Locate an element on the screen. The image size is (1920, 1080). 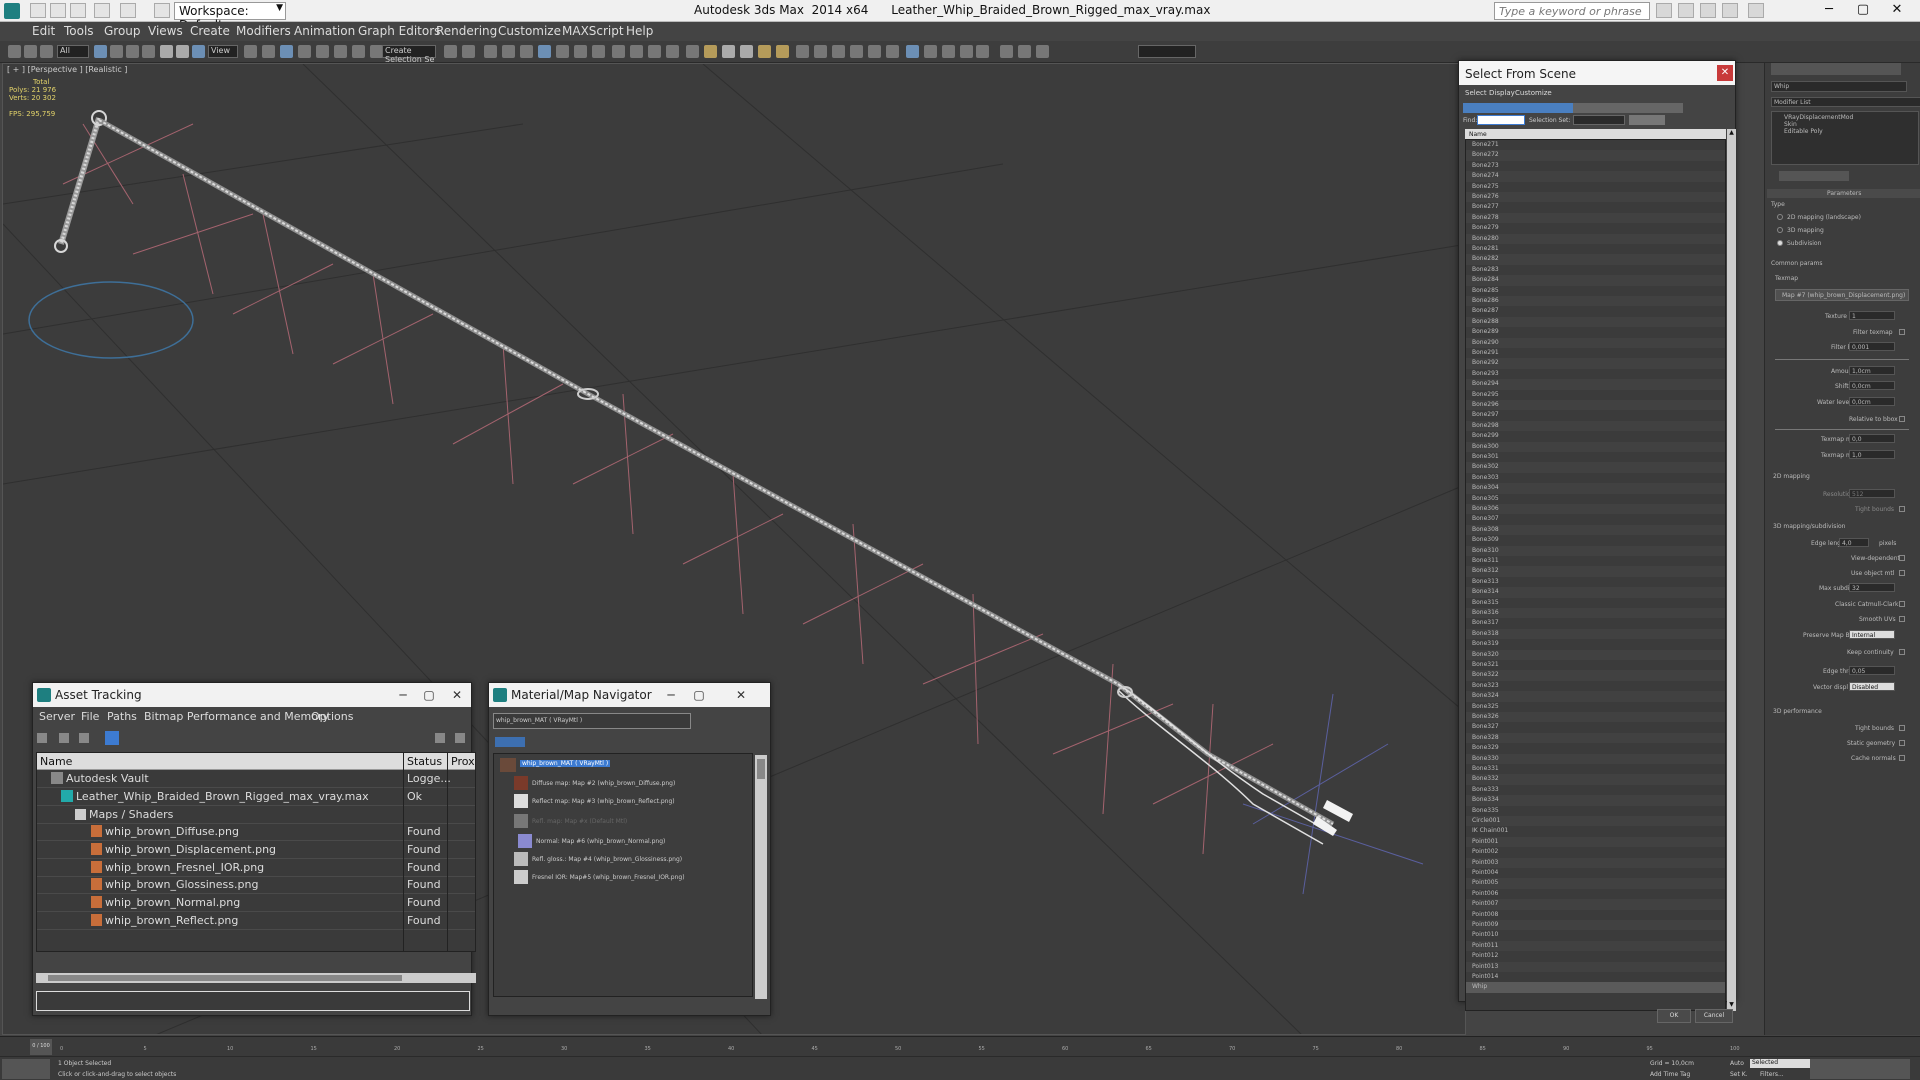
list-item: Bone297 is located at coordinates (1595, 415).